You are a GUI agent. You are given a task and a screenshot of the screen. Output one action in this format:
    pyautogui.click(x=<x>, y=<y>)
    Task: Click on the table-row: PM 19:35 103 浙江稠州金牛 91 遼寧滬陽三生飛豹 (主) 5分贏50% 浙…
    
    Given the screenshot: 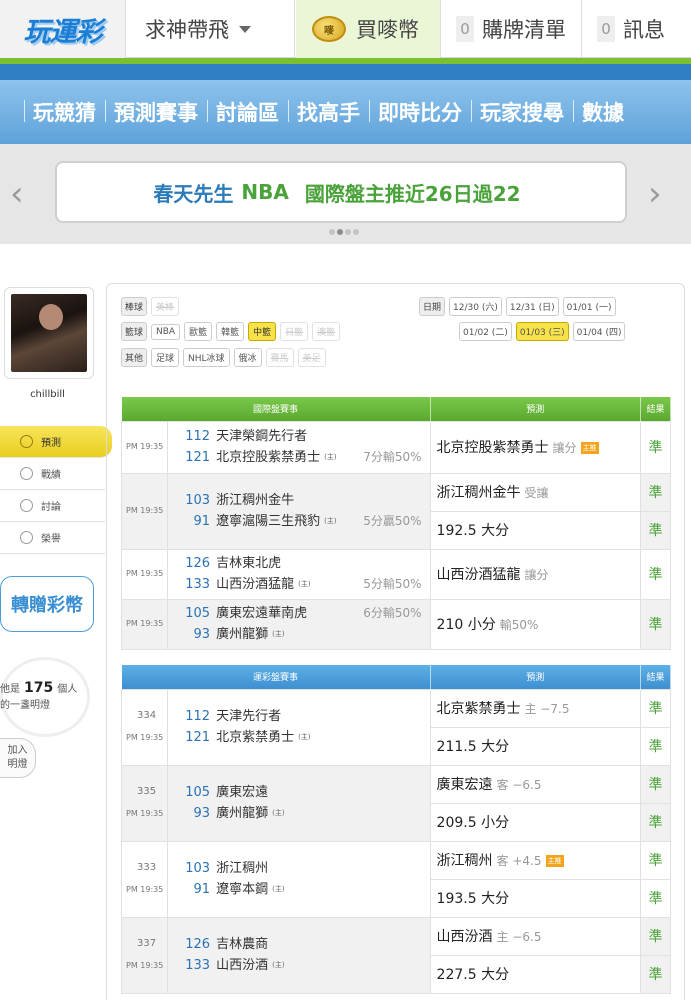 What is the action you would take?
    pyautogui.click(x=396, y=511)
    